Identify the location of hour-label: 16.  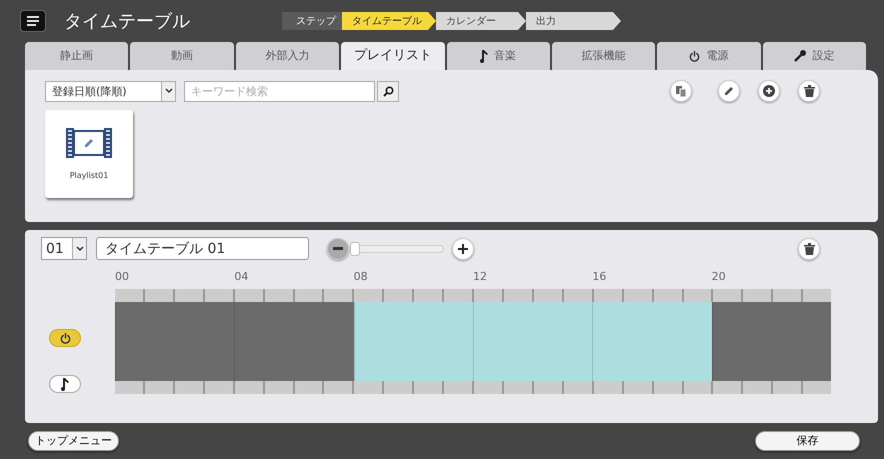
(599, 277).